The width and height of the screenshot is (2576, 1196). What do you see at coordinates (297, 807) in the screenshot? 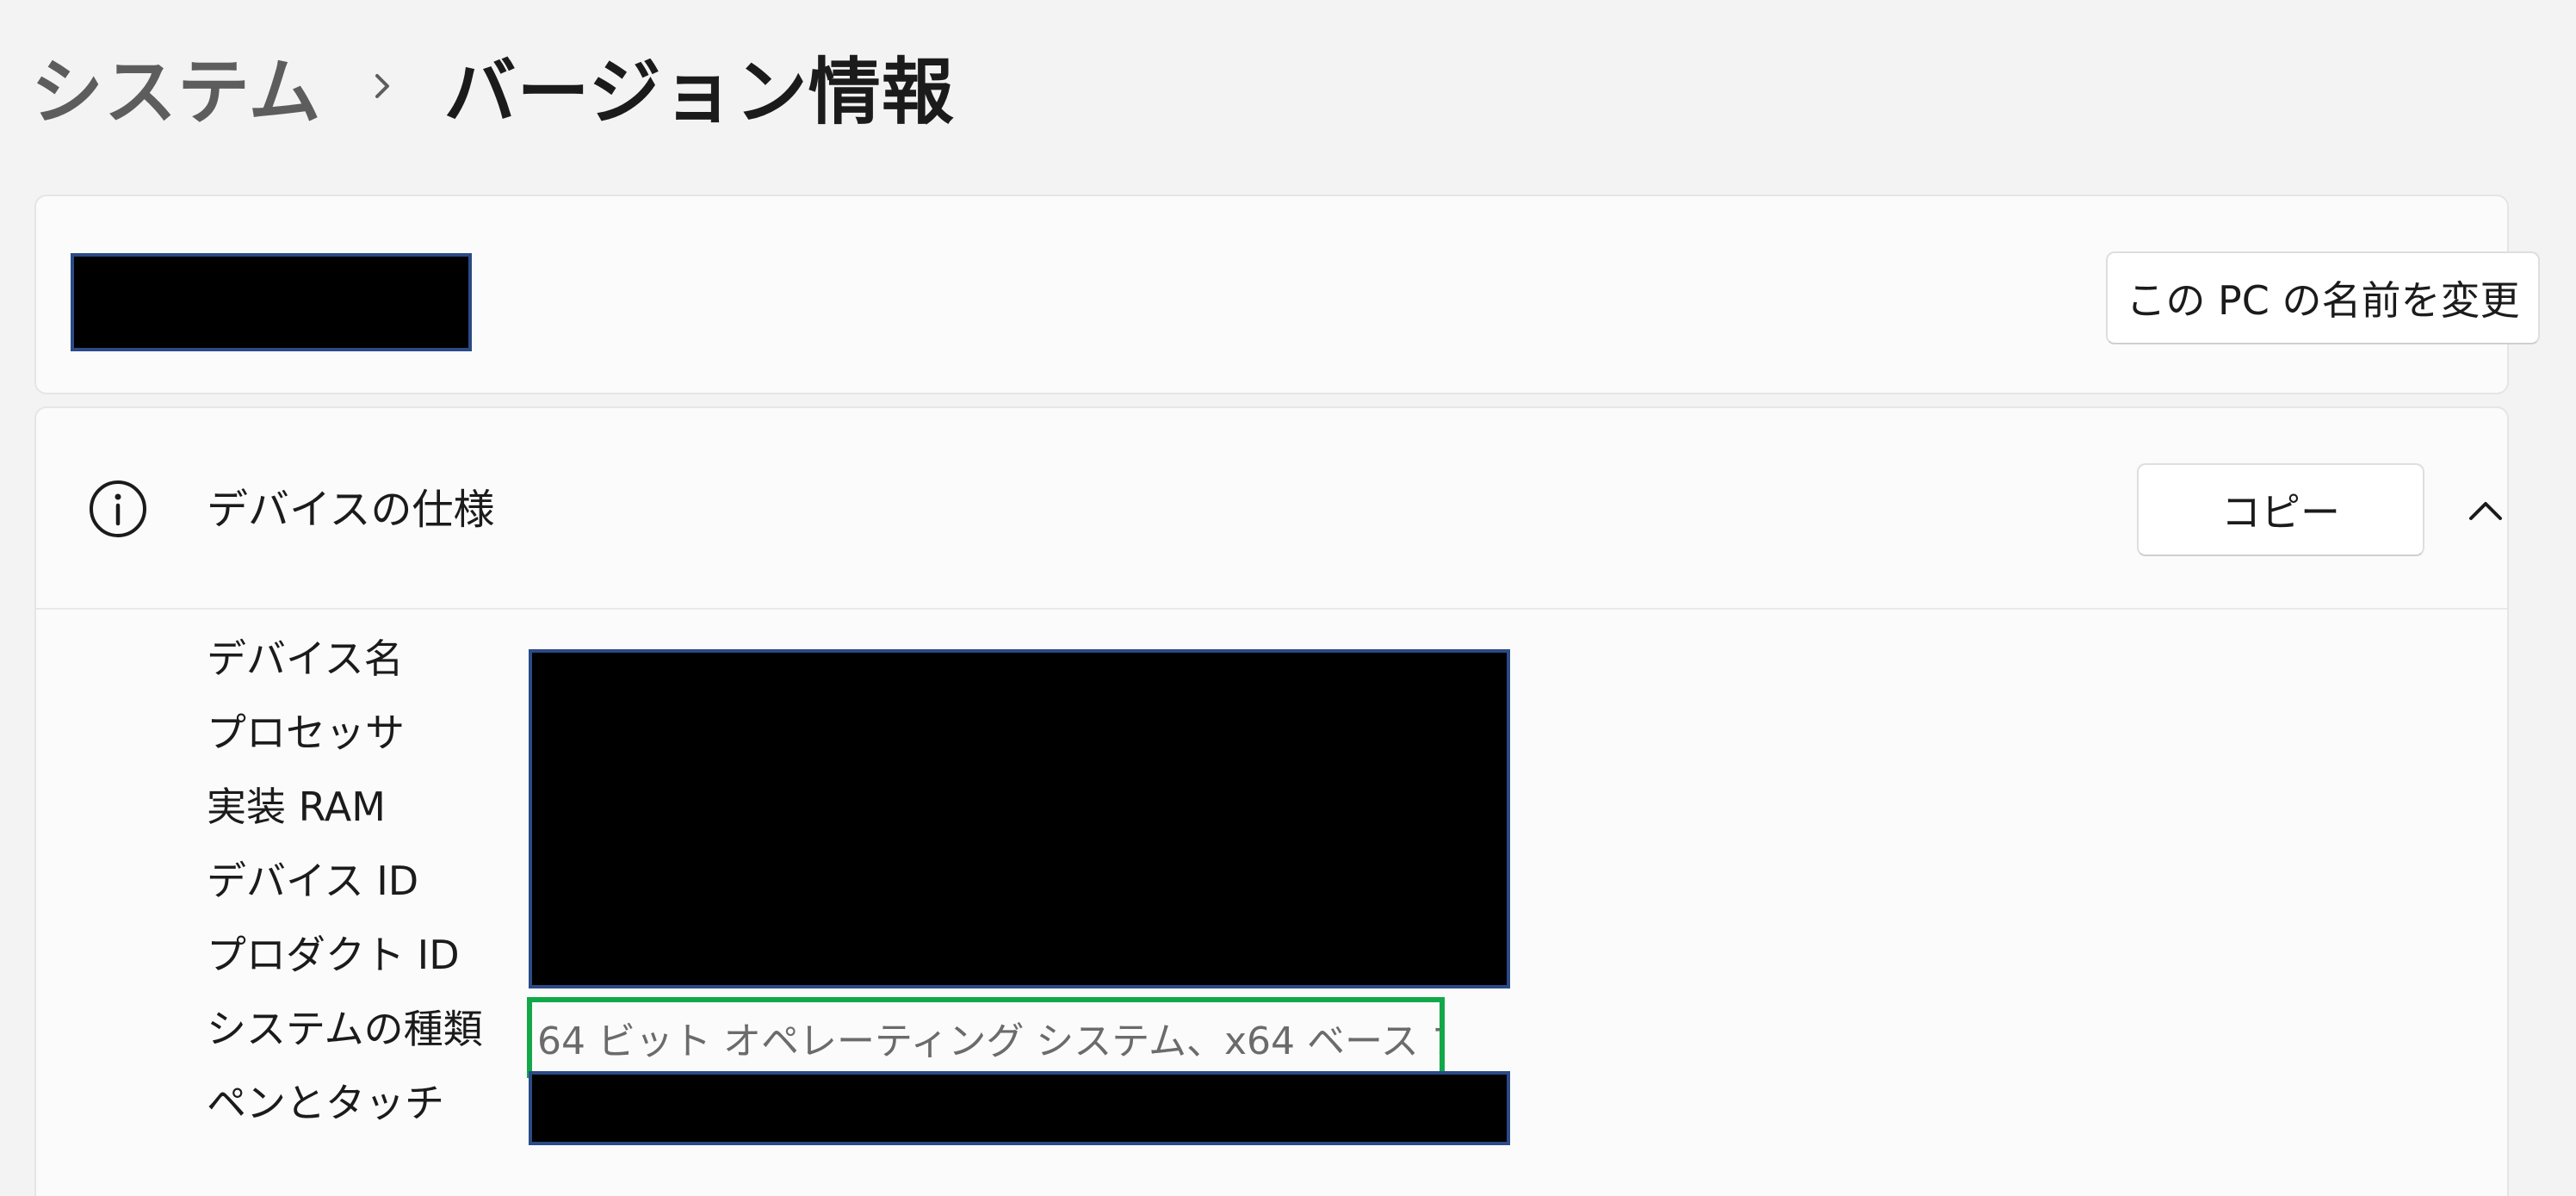
I see `label-installed-ram: 実装 RAM` at bounding box center [297, 807].